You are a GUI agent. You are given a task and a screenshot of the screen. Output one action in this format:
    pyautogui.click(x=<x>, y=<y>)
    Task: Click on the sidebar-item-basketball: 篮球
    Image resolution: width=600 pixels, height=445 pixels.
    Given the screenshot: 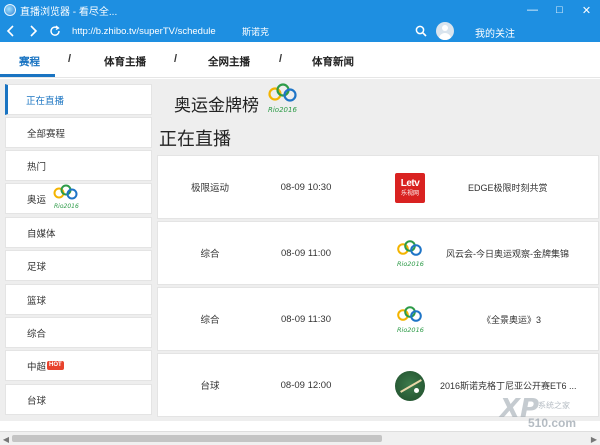 What is the action you would take?
    pyautogui.click(x=78, y=299)
    